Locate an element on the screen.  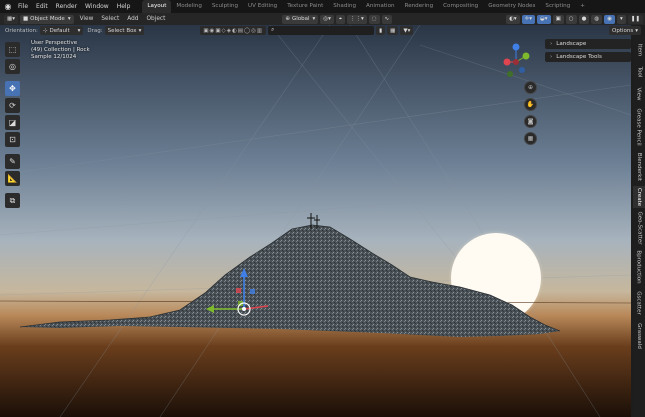
add-workspace-button: + is located at coordinates (582, 6).